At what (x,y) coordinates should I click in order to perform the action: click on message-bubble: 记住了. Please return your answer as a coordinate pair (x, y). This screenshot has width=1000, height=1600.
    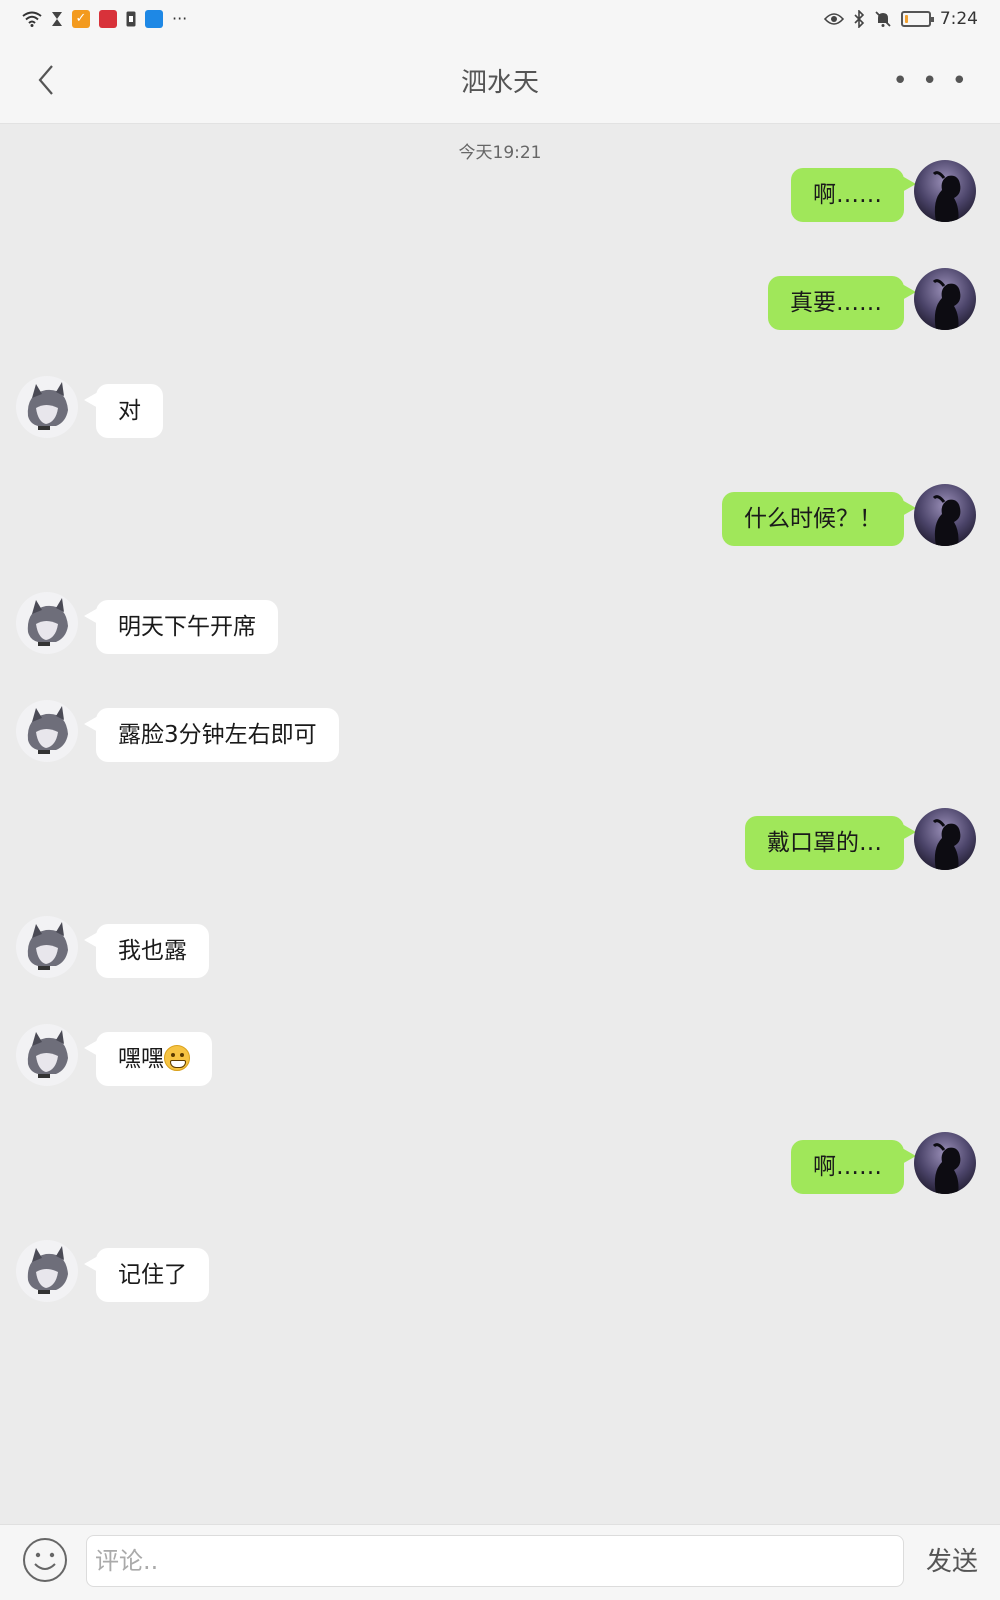
    Looking at the image, I should click on (146, 1275).